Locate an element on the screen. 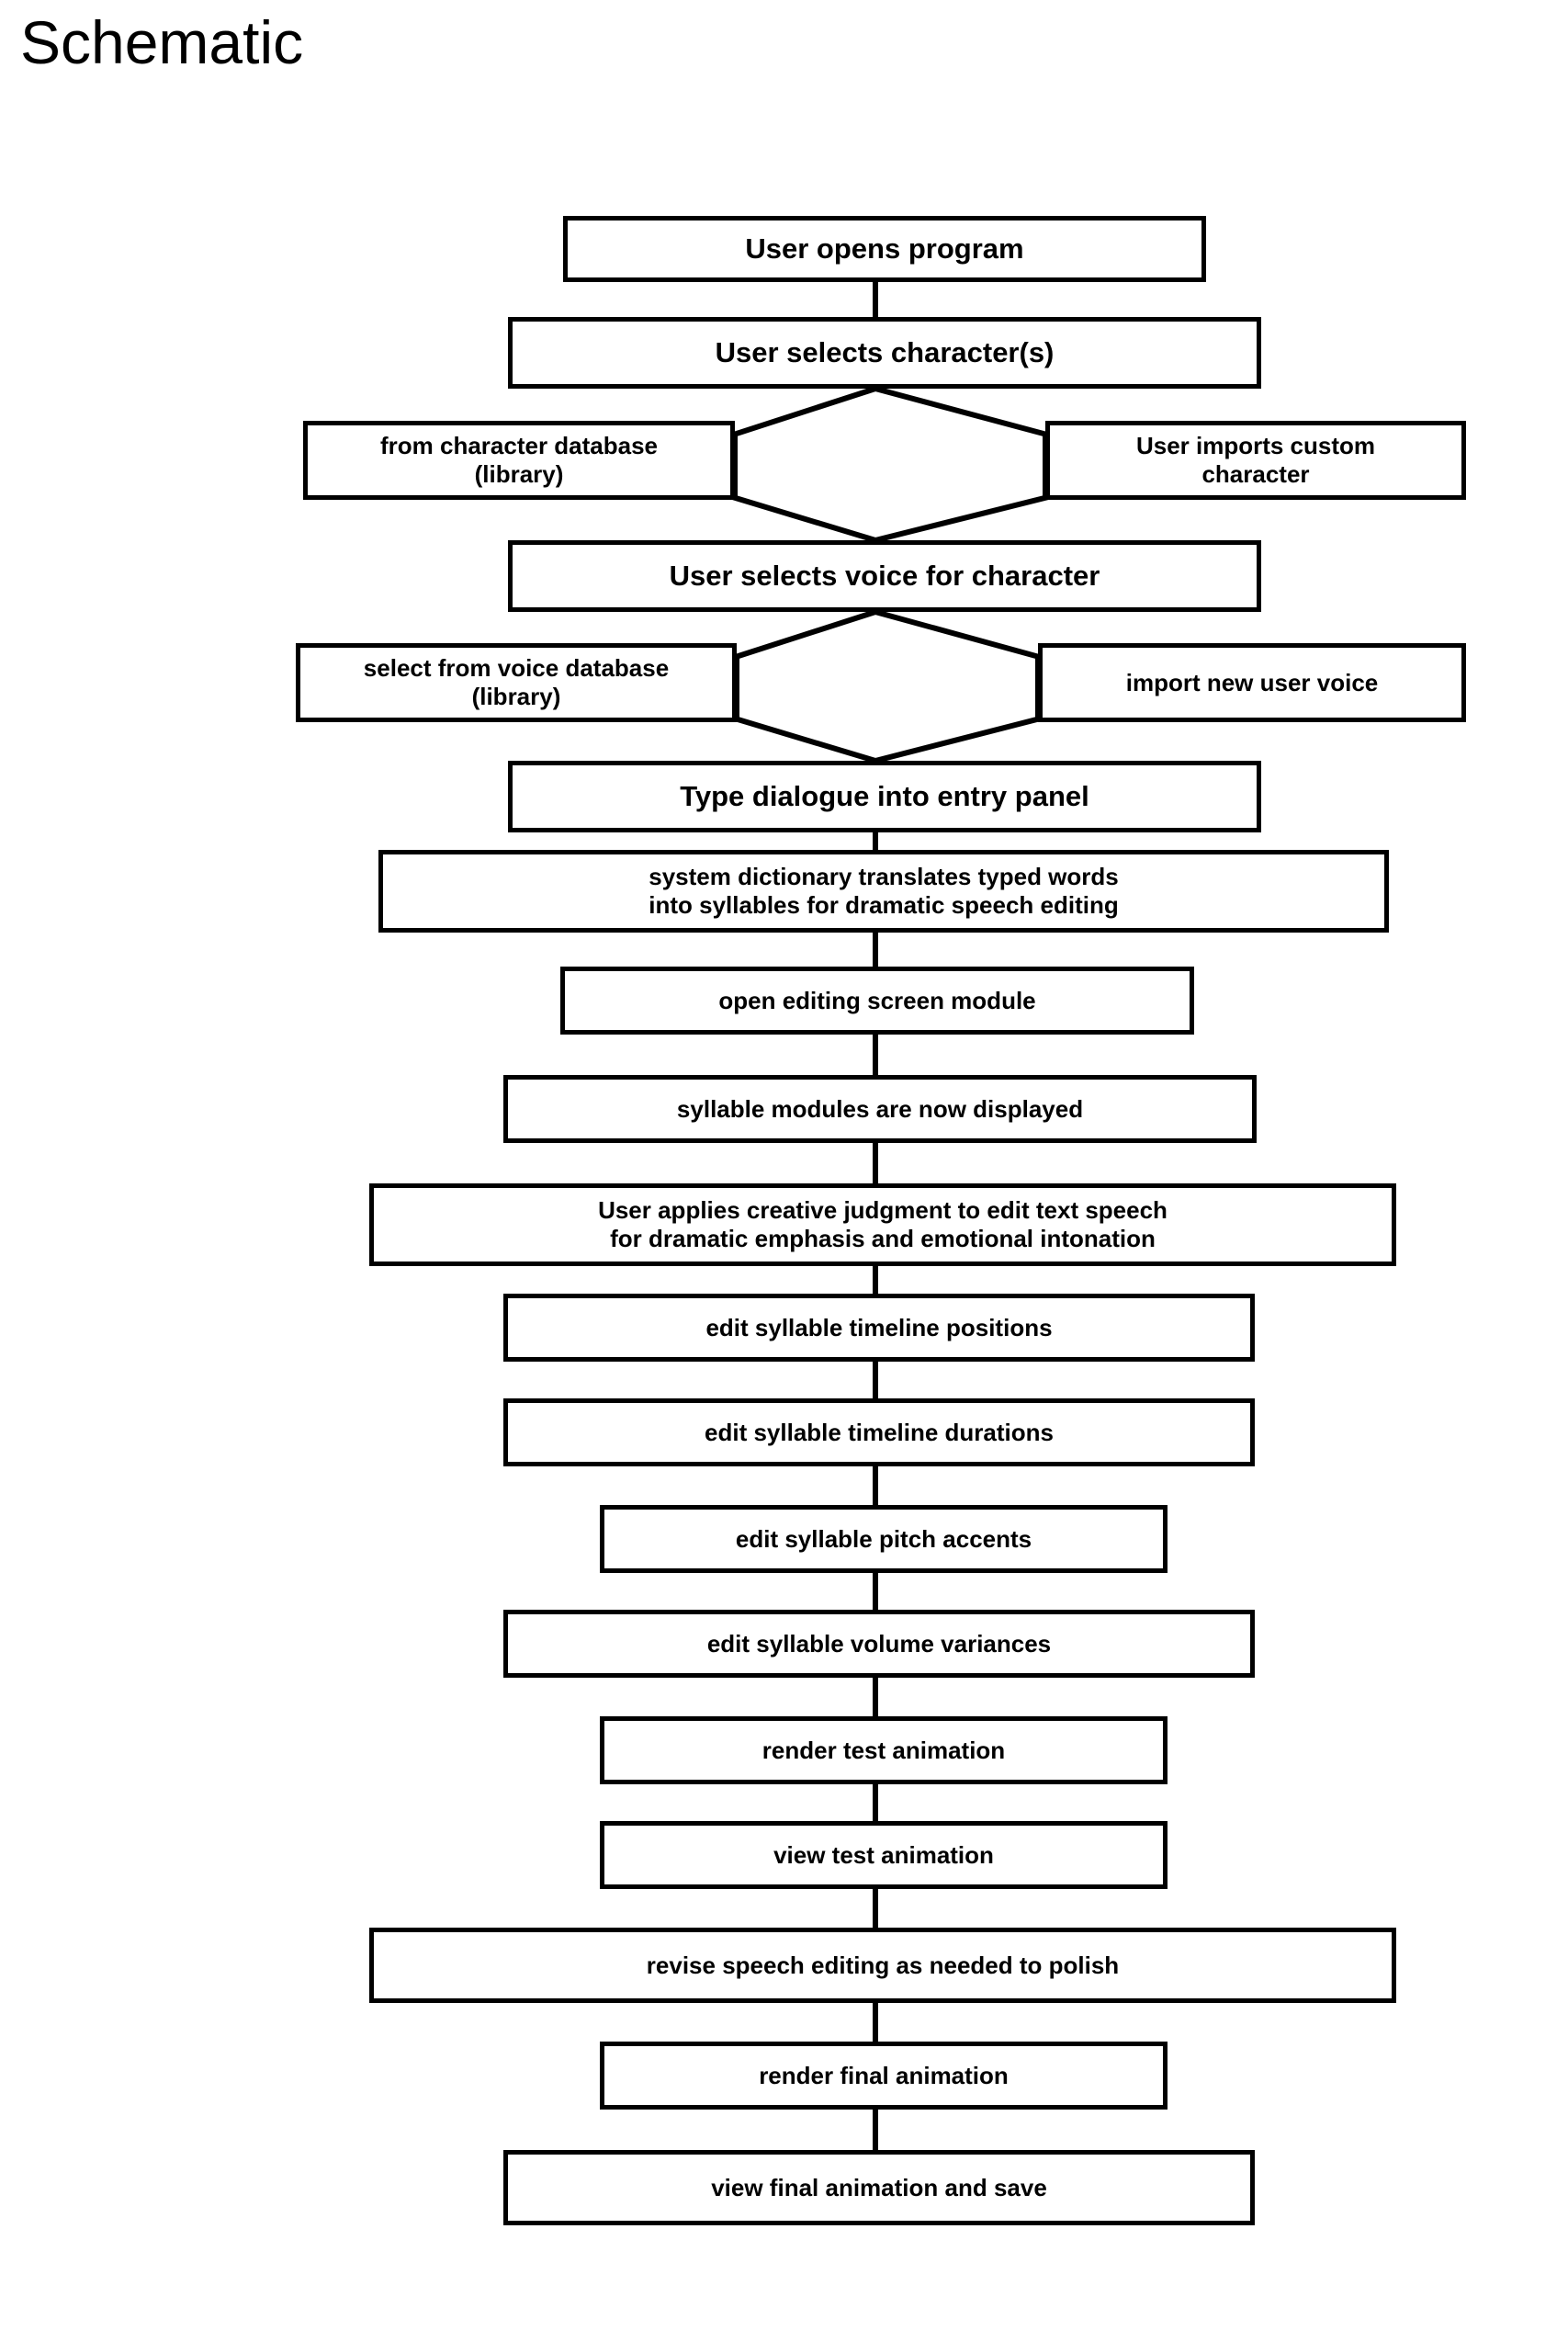  flow-node-label: import new user voice is located at coordinates (1252, 682).